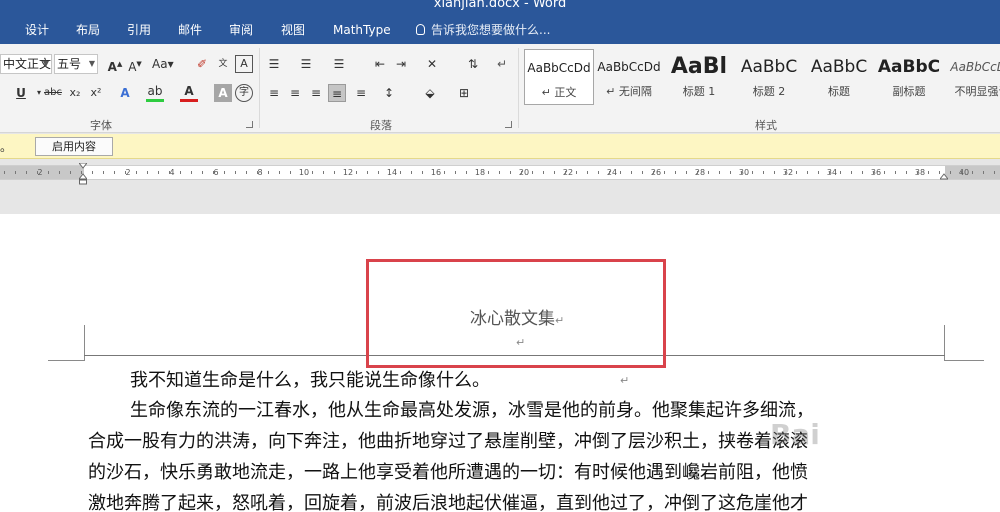 The width and height of the screenshot is (1000, 512). Describe the element at coordinates (464, 93) in the screenshot. I see `borders-icon: ⊞` at that location.